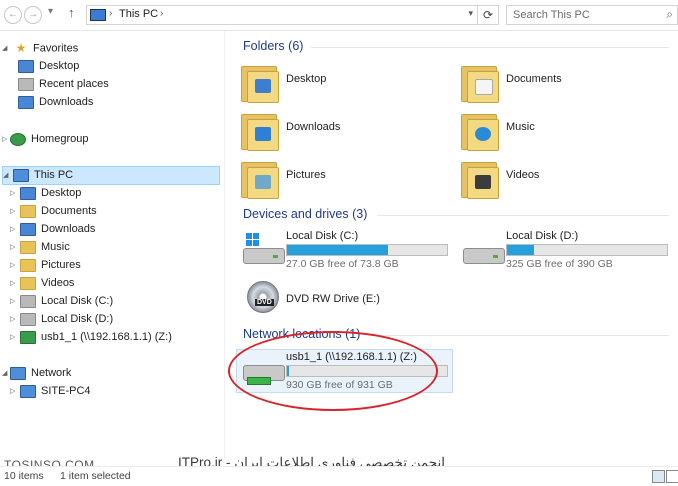 The image size is (678, 486). Describe the element at coordinates (669, 14) in the screenshot. I see `search-icon: ⌕` at that location.